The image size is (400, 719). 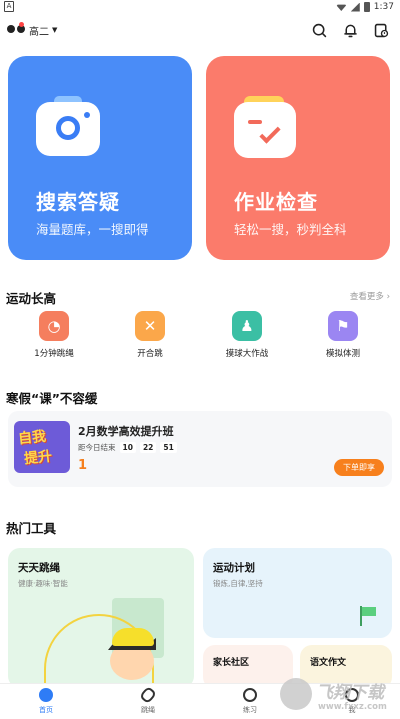 What do you see at coordinates (38, 458) in the screenshot?
I see `cover-text-line2: 提升` at bounding box center [38, 458].